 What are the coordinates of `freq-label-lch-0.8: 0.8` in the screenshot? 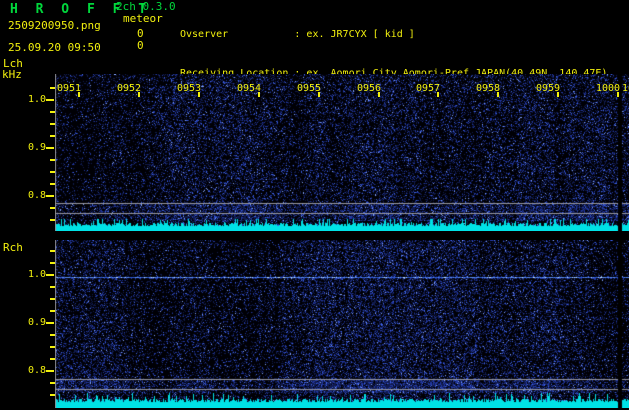 It's located at (37, 195).